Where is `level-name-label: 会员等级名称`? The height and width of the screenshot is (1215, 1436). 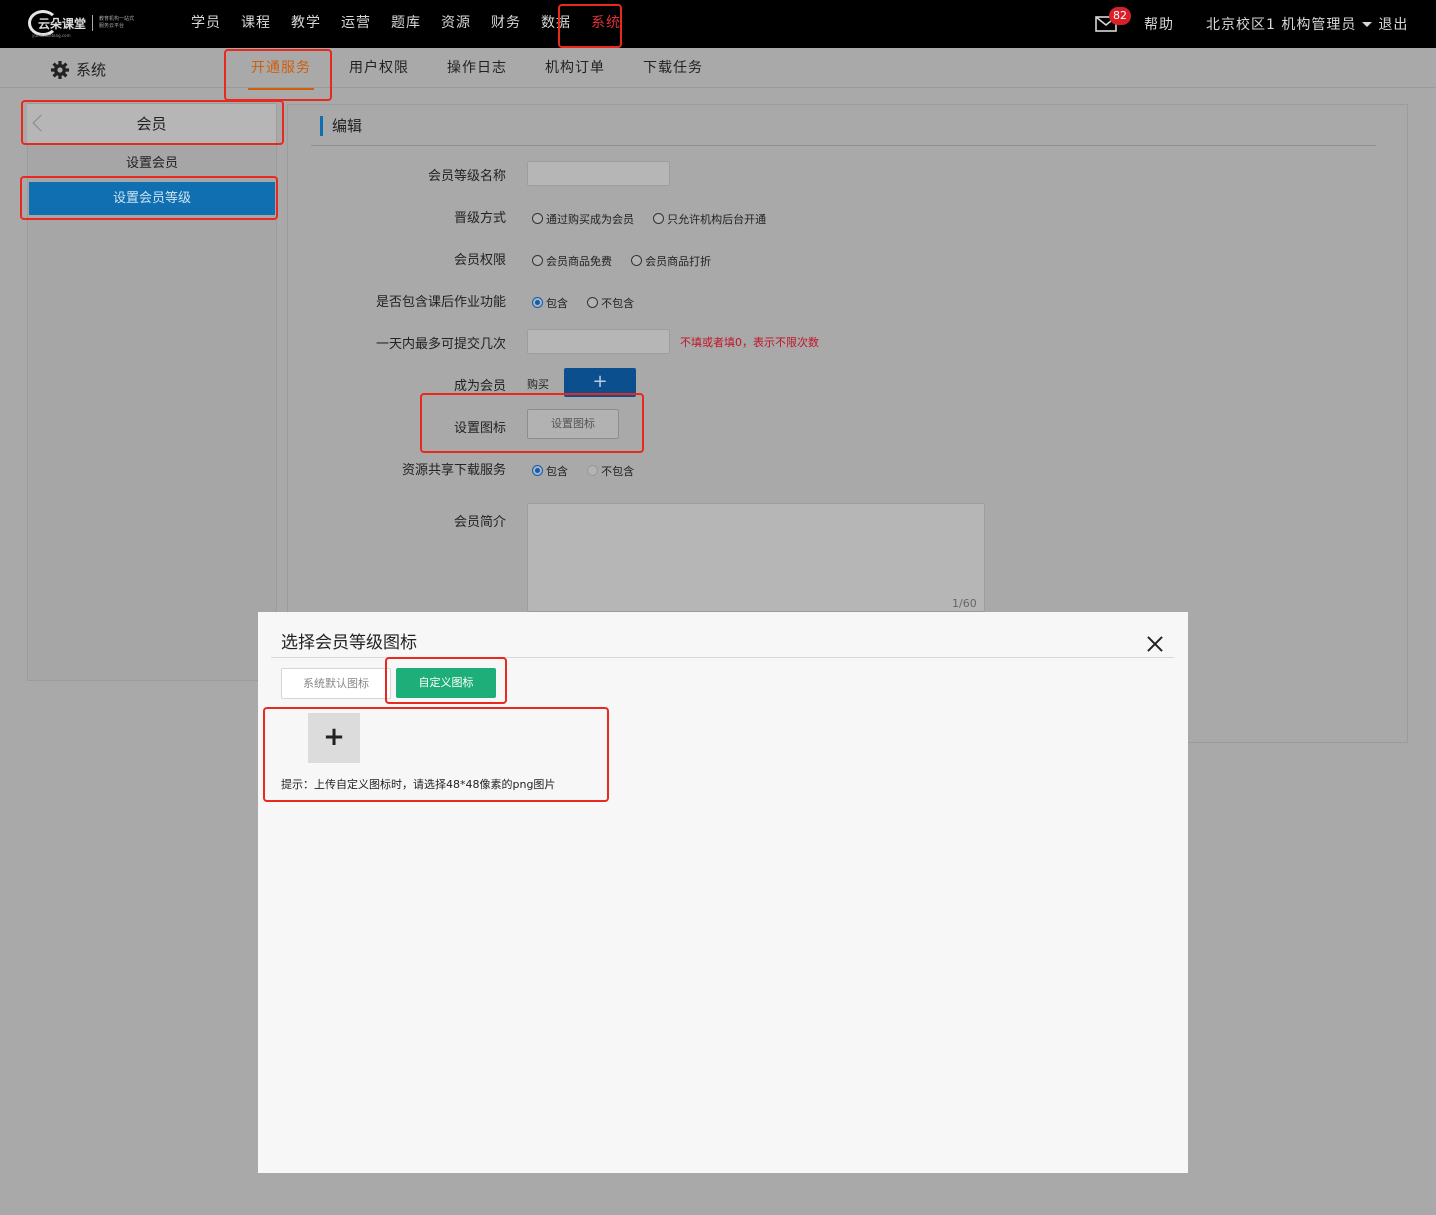 level-name-label: 会员等级名称 is located at coordinates (466, 176).